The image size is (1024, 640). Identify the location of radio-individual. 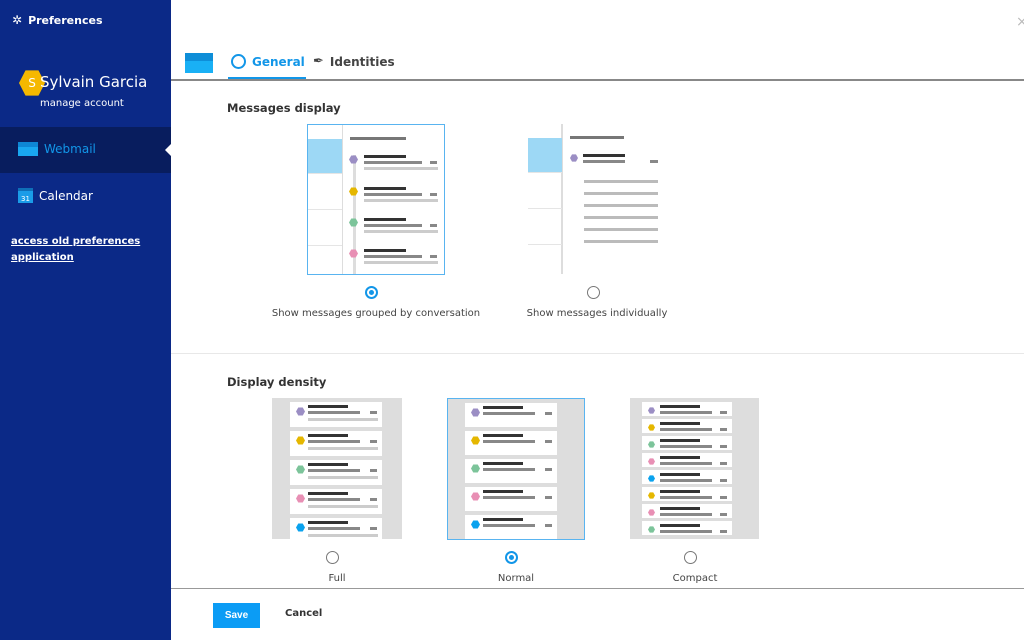
(593, 292).